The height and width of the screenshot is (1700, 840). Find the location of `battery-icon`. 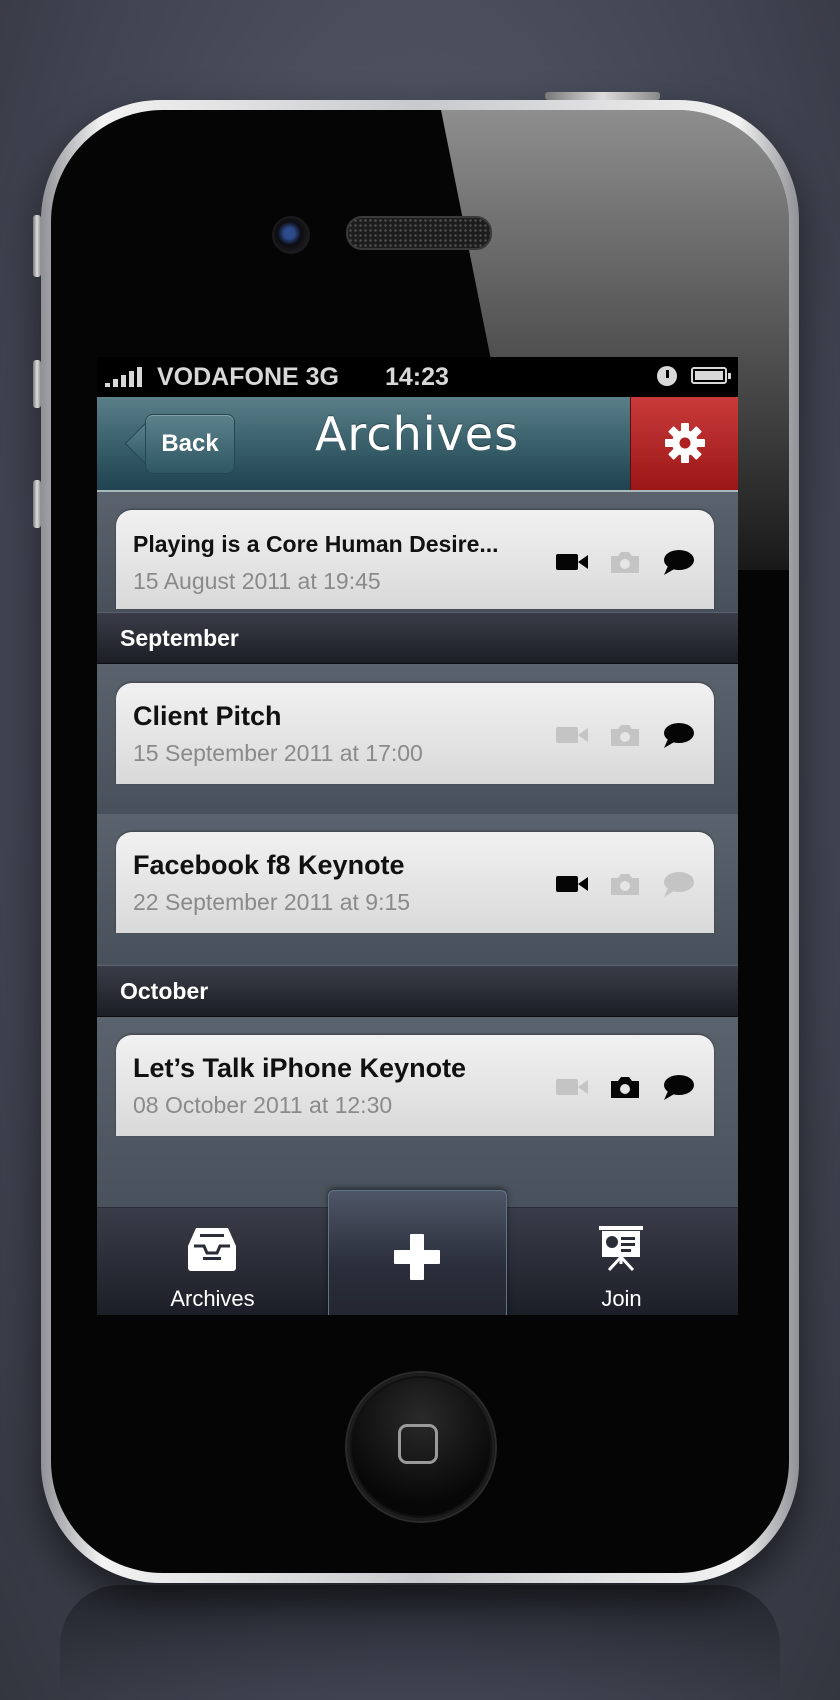

battery-icon is located at coordinates (711, 375).